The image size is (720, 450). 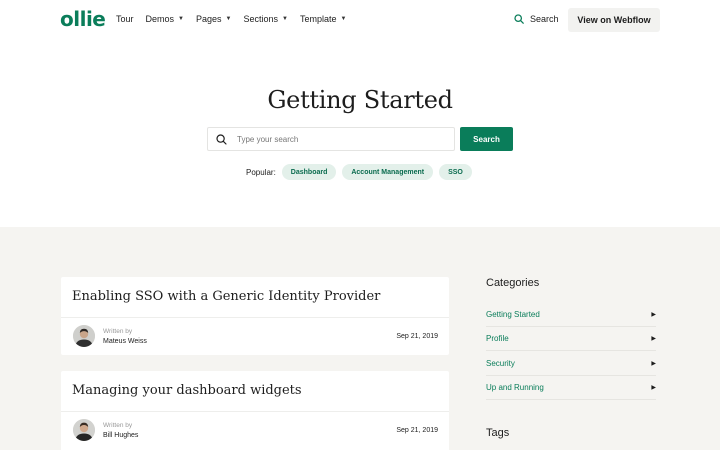 I want to click on nav-link-label: Tour, so click(x=125, y=19).